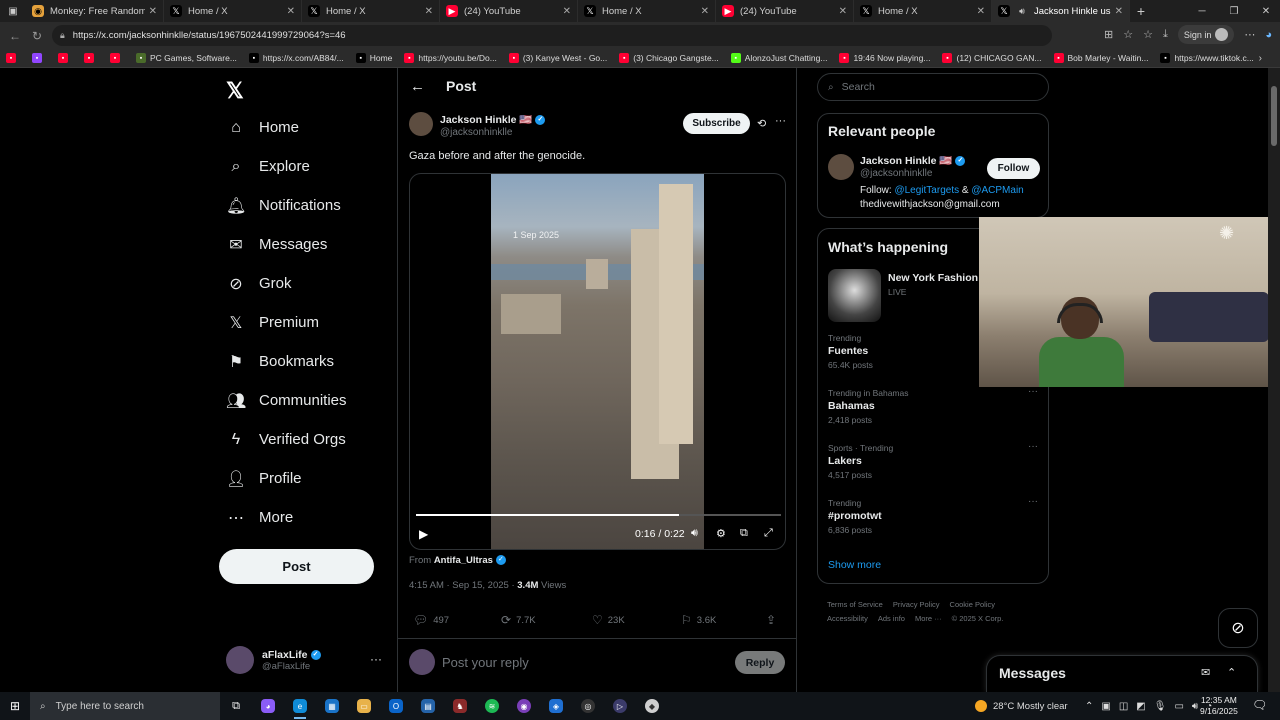  Describe the element at coordinates (972, 604) in the screenshot. I see `footer-link: Cookie Policy` at that location.